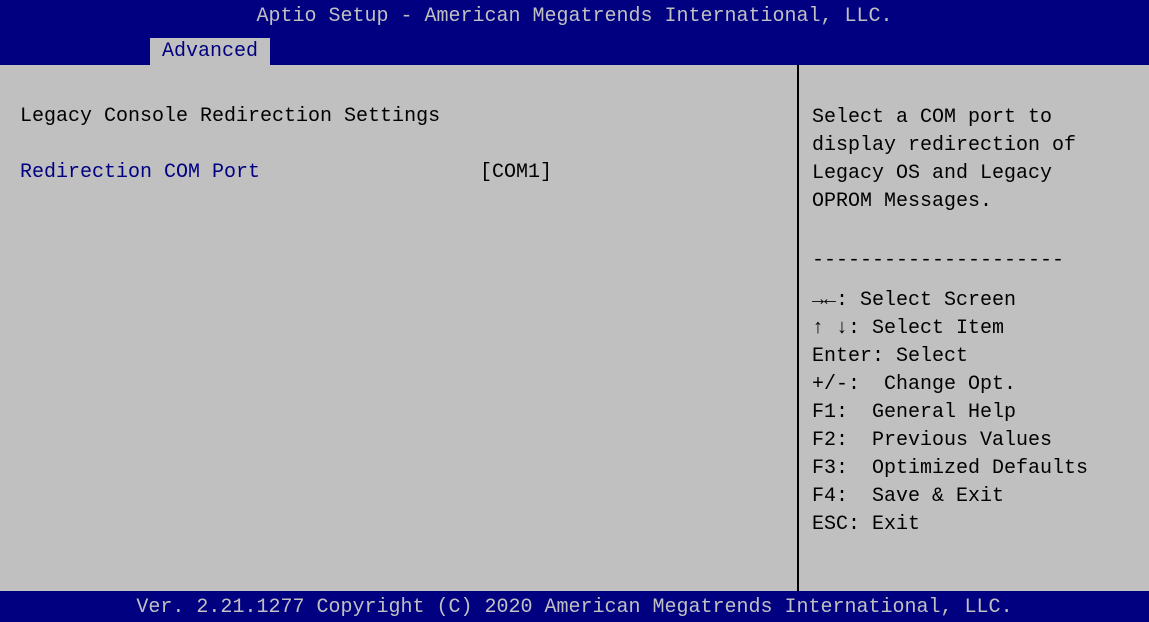 This screenshot has width=1149, height=622. Describe the element at coordinates (210, 51) in the screenshot. I see `tab-advanced: Advanced` at that location.